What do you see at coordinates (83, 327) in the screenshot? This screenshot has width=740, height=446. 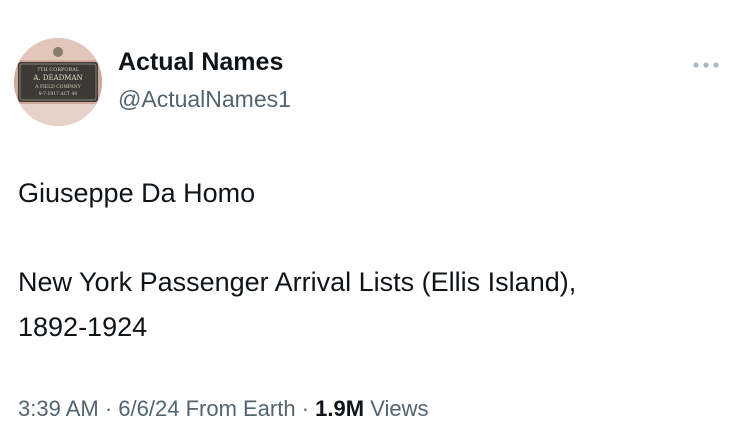 I see `tweet-text-line-3: 1892-1924` at bounding box center [83, 327].